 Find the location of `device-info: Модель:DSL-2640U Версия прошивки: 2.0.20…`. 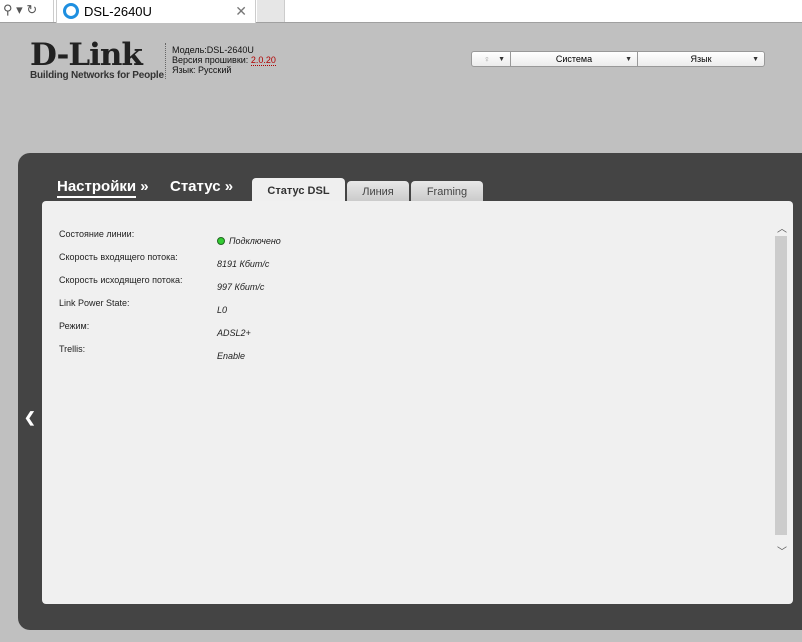

device-info: Модель:DSL-2640U Версия прошивки: 2.0.20… is located at coordinates (224, 60).